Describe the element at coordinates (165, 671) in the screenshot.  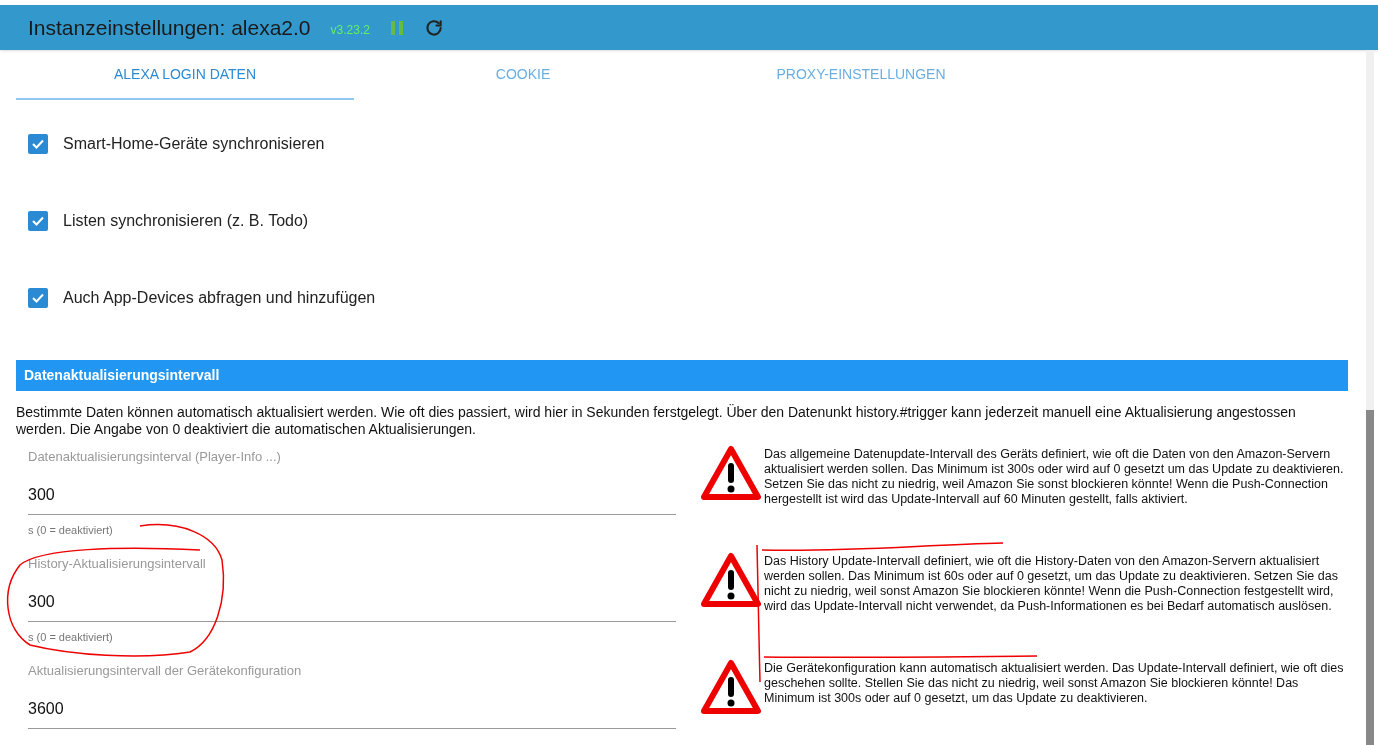
I see `field-label: Aktualisierungsintervall der Gerätekonfiguration` at that location.